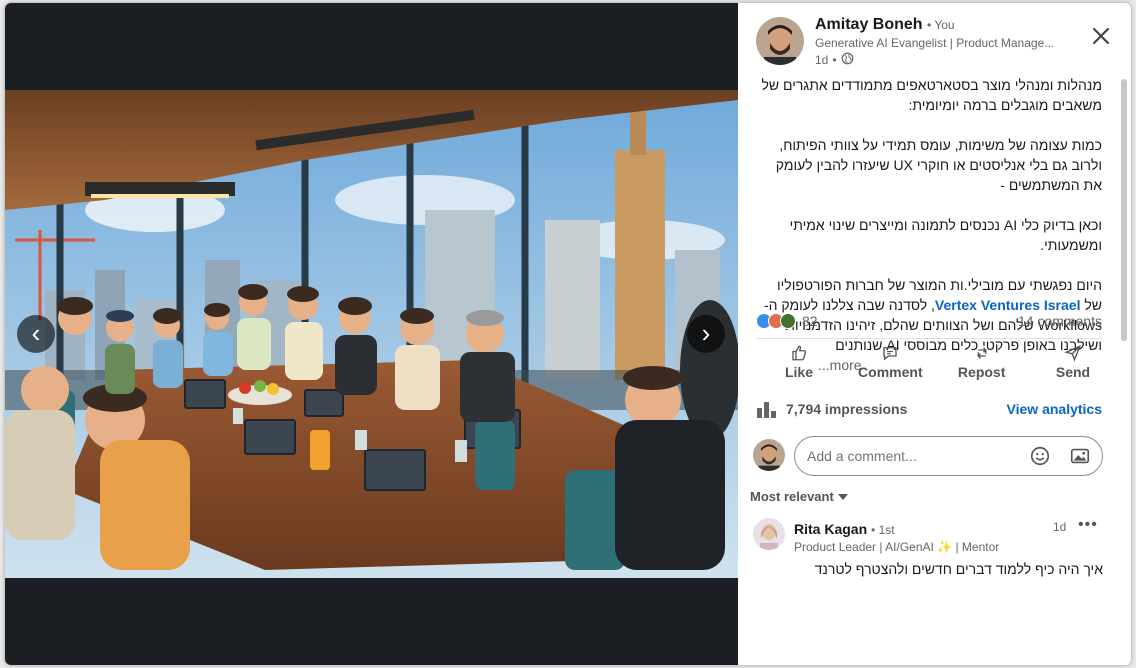  What do you see at coordinates (847, 60) in the screenshot?
I see `globe-icon` at bounding box center [847, 60].